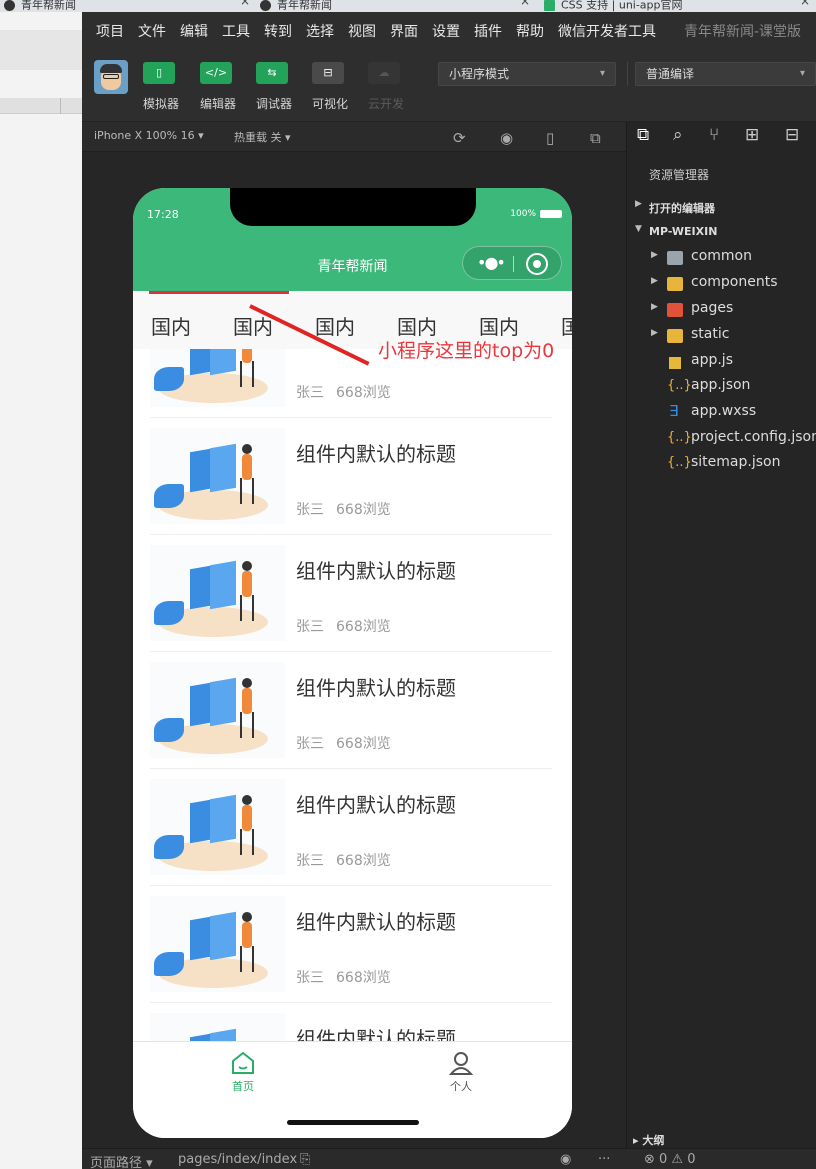 The width and height of the screenshot is (816, 1169). I want to click on open-editors-section: ▶ 打开的编辑器, so click(721, 208).